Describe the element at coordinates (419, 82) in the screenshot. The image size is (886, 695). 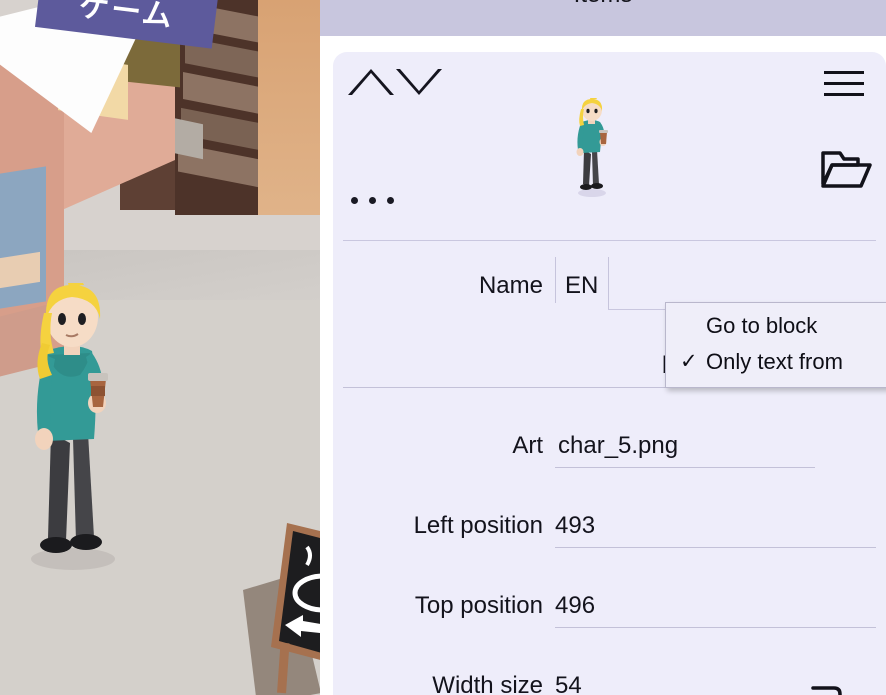
I see `triangle-down-icon` at that location.